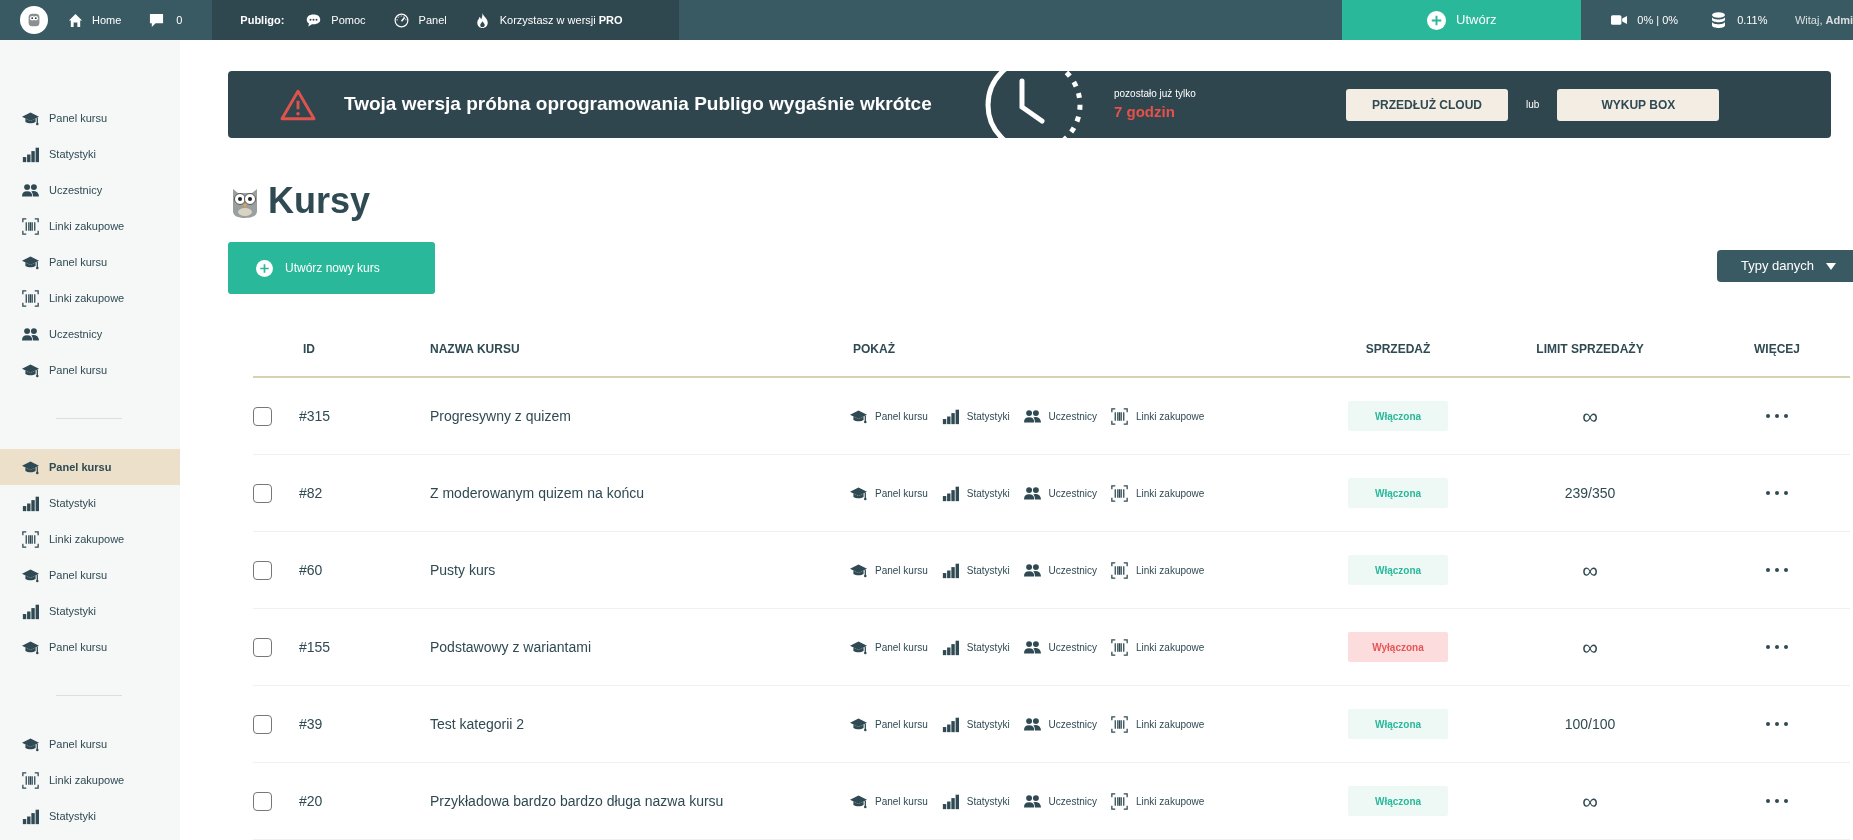 This screenshot has width=1853, height=840. Describe the element at coordinates (75, 20) in the screenshot. I see `home-icon` at that location.